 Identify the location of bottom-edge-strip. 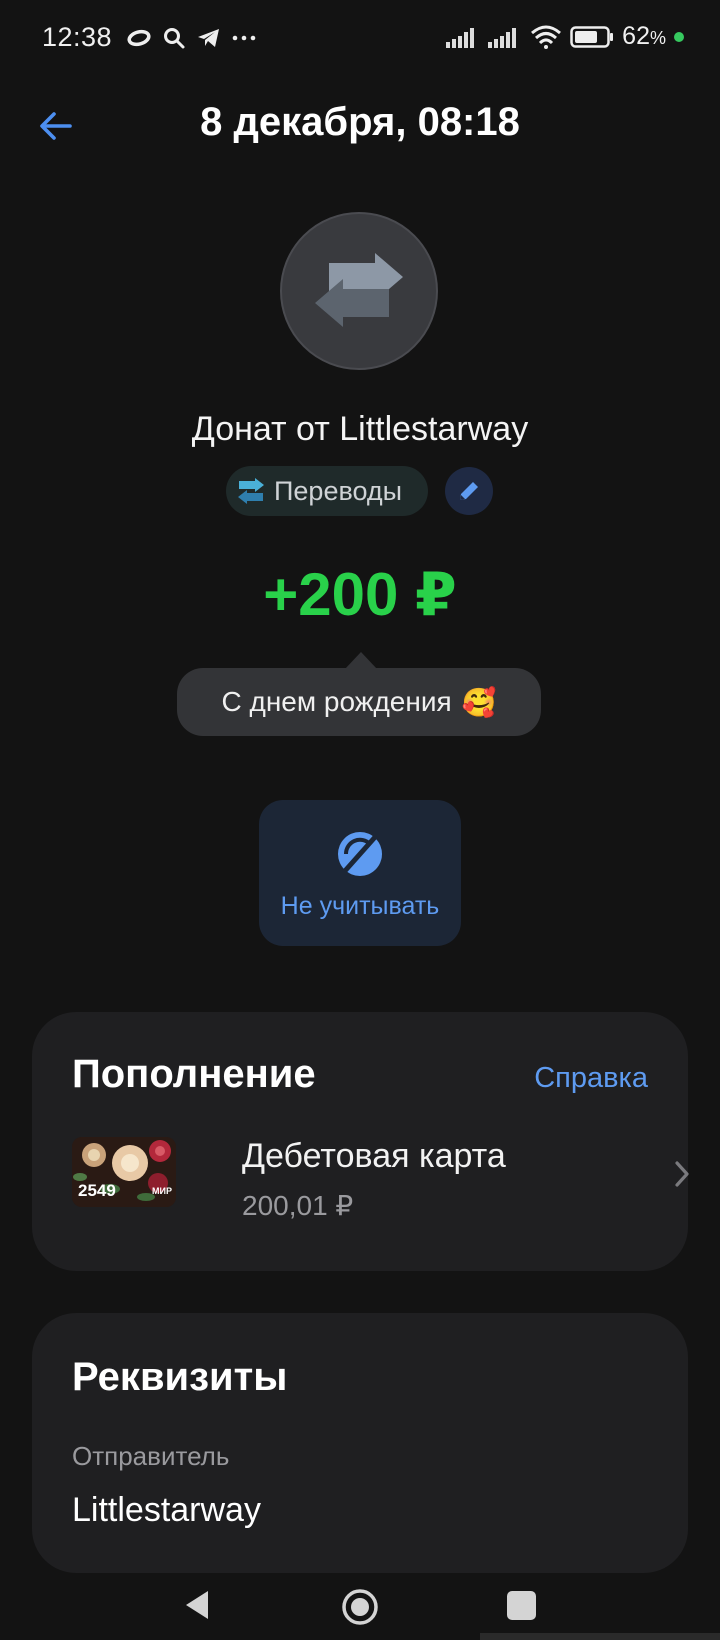
(600, 1636).